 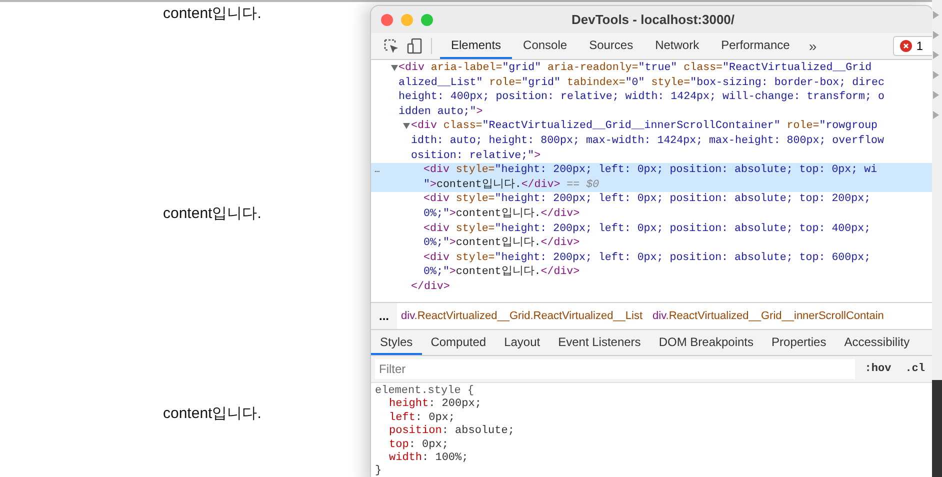 What do you see at coordinates (407, 20) in the screenshot?
I see `minimize-icon` at bounding box center [407, 20].